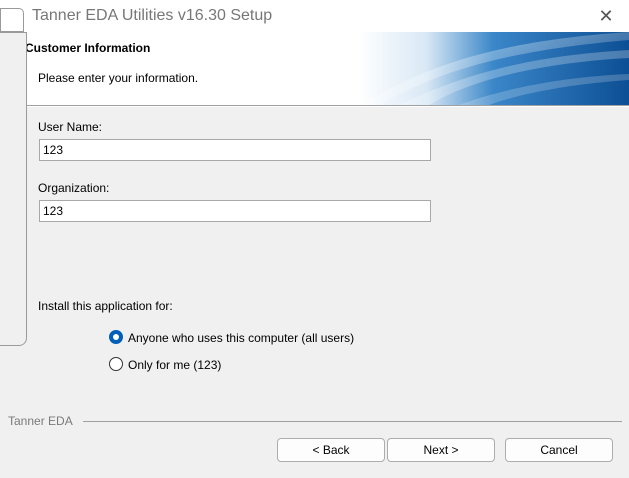 The width and height of the screenshot is (629, 478). What do you see at coordinates (116, 337) in the screenshot?
I see `radio-all-users` at bounding box center [116, 337].